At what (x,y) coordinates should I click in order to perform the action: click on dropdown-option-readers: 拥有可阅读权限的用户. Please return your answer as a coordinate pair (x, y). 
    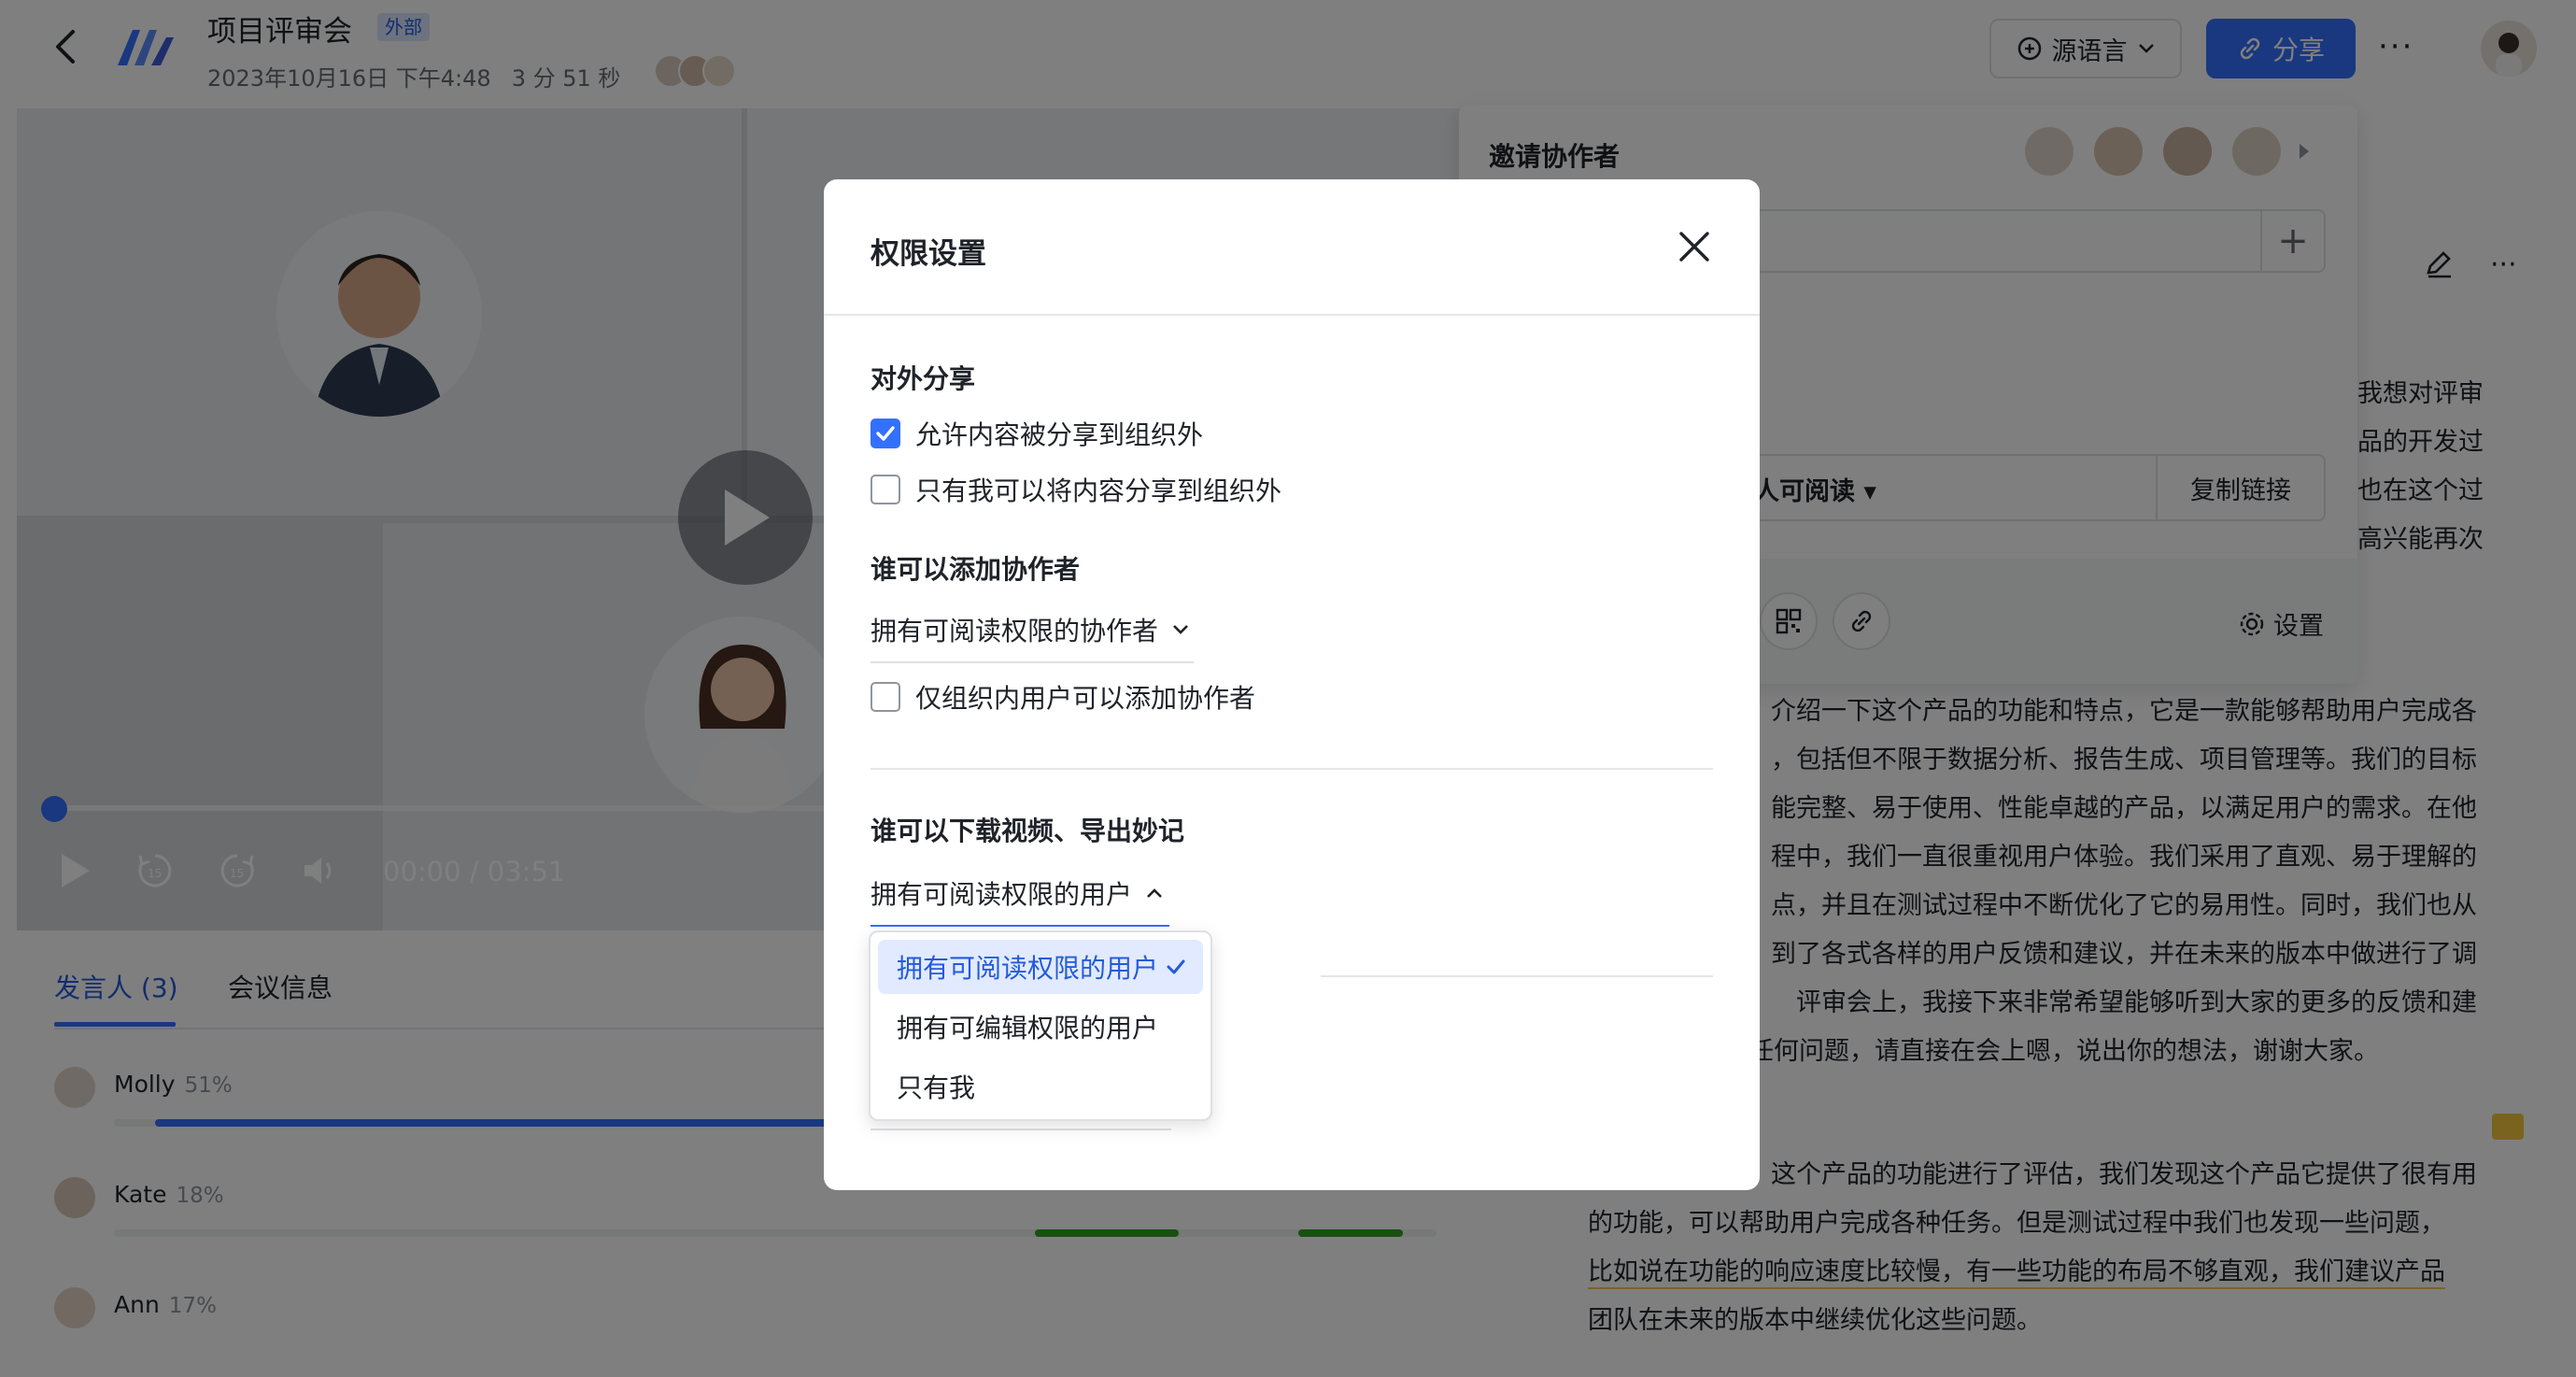
    Looking at the image, I should click on (1040, 967).